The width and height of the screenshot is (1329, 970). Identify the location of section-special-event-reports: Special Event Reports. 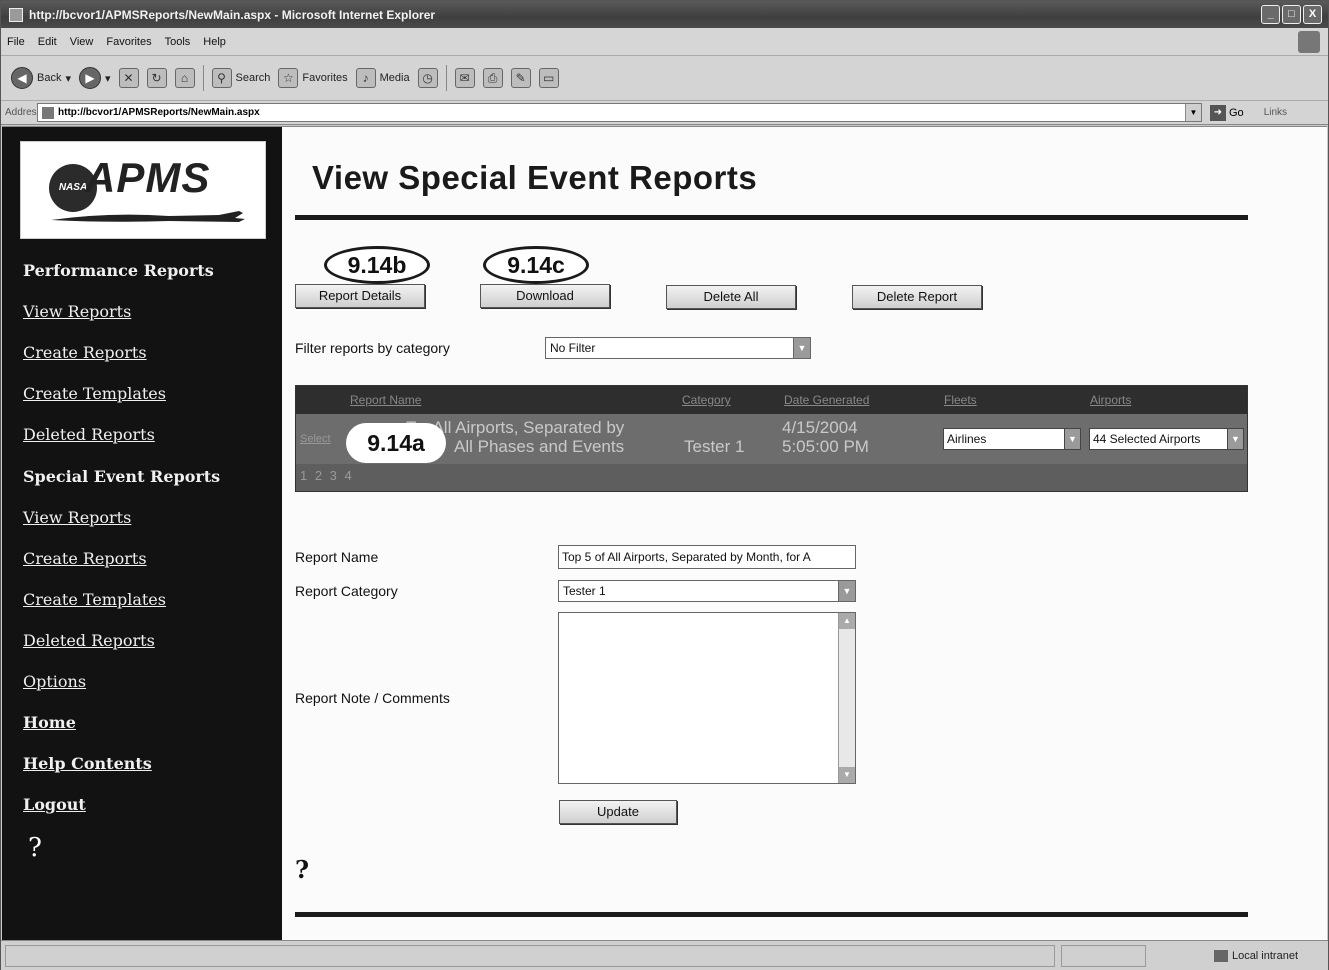
(122, 476).